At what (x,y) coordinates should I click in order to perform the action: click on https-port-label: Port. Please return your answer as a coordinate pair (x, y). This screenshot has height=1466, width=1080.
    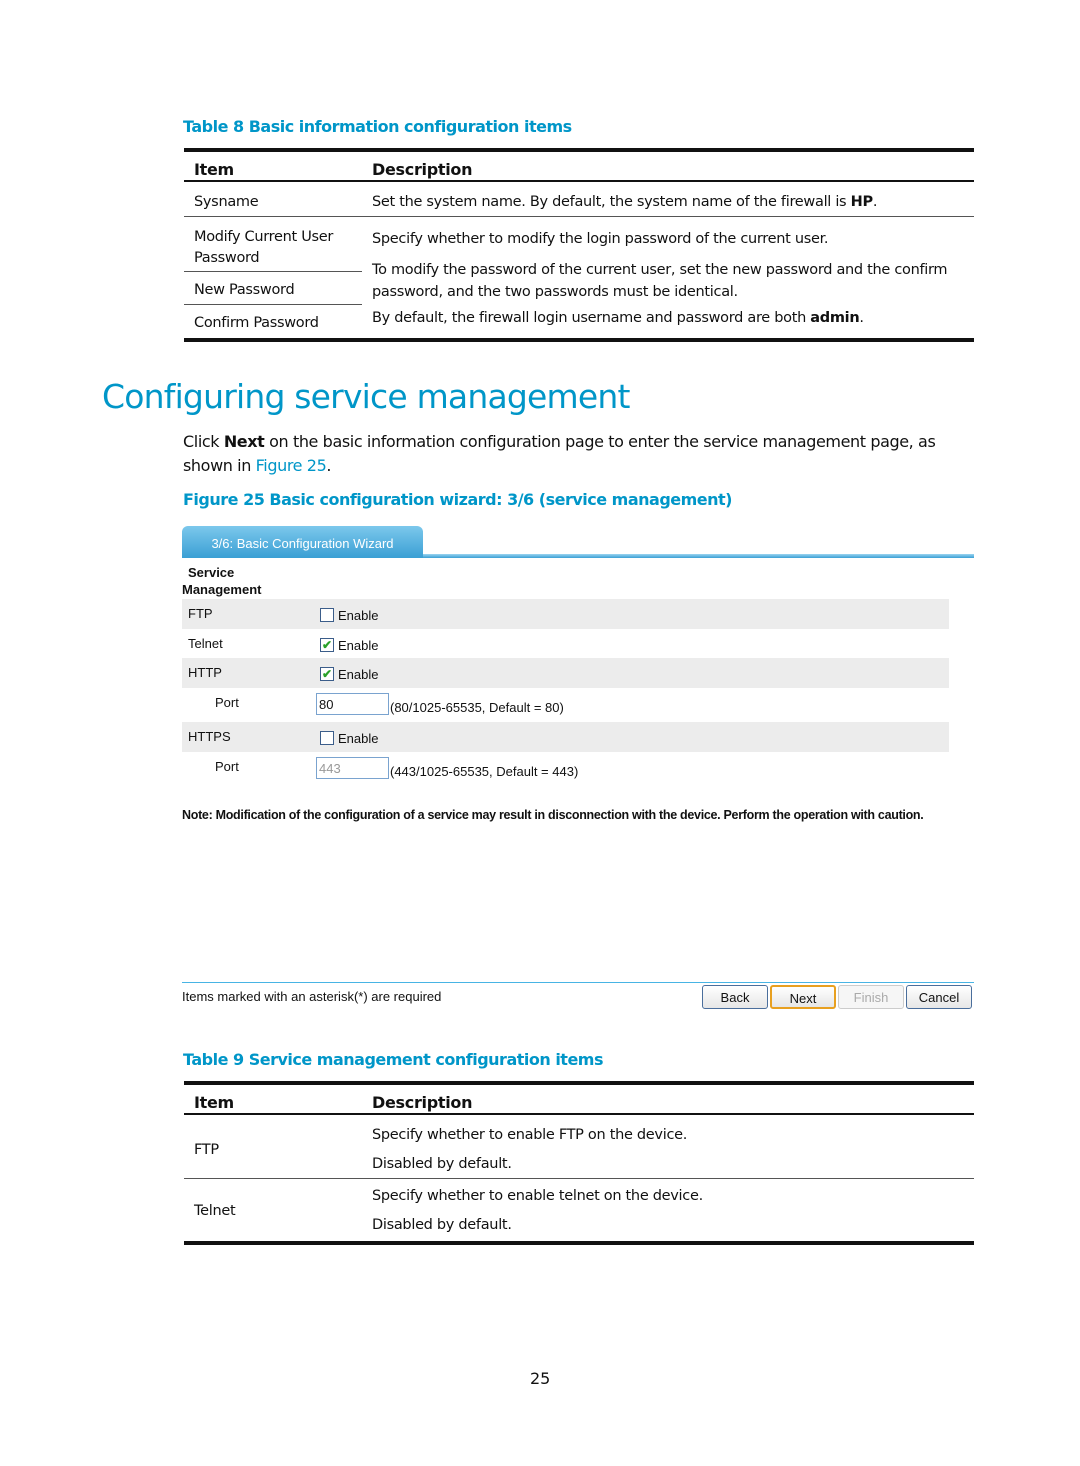
    Looking at the image, I should click on (227, 766).